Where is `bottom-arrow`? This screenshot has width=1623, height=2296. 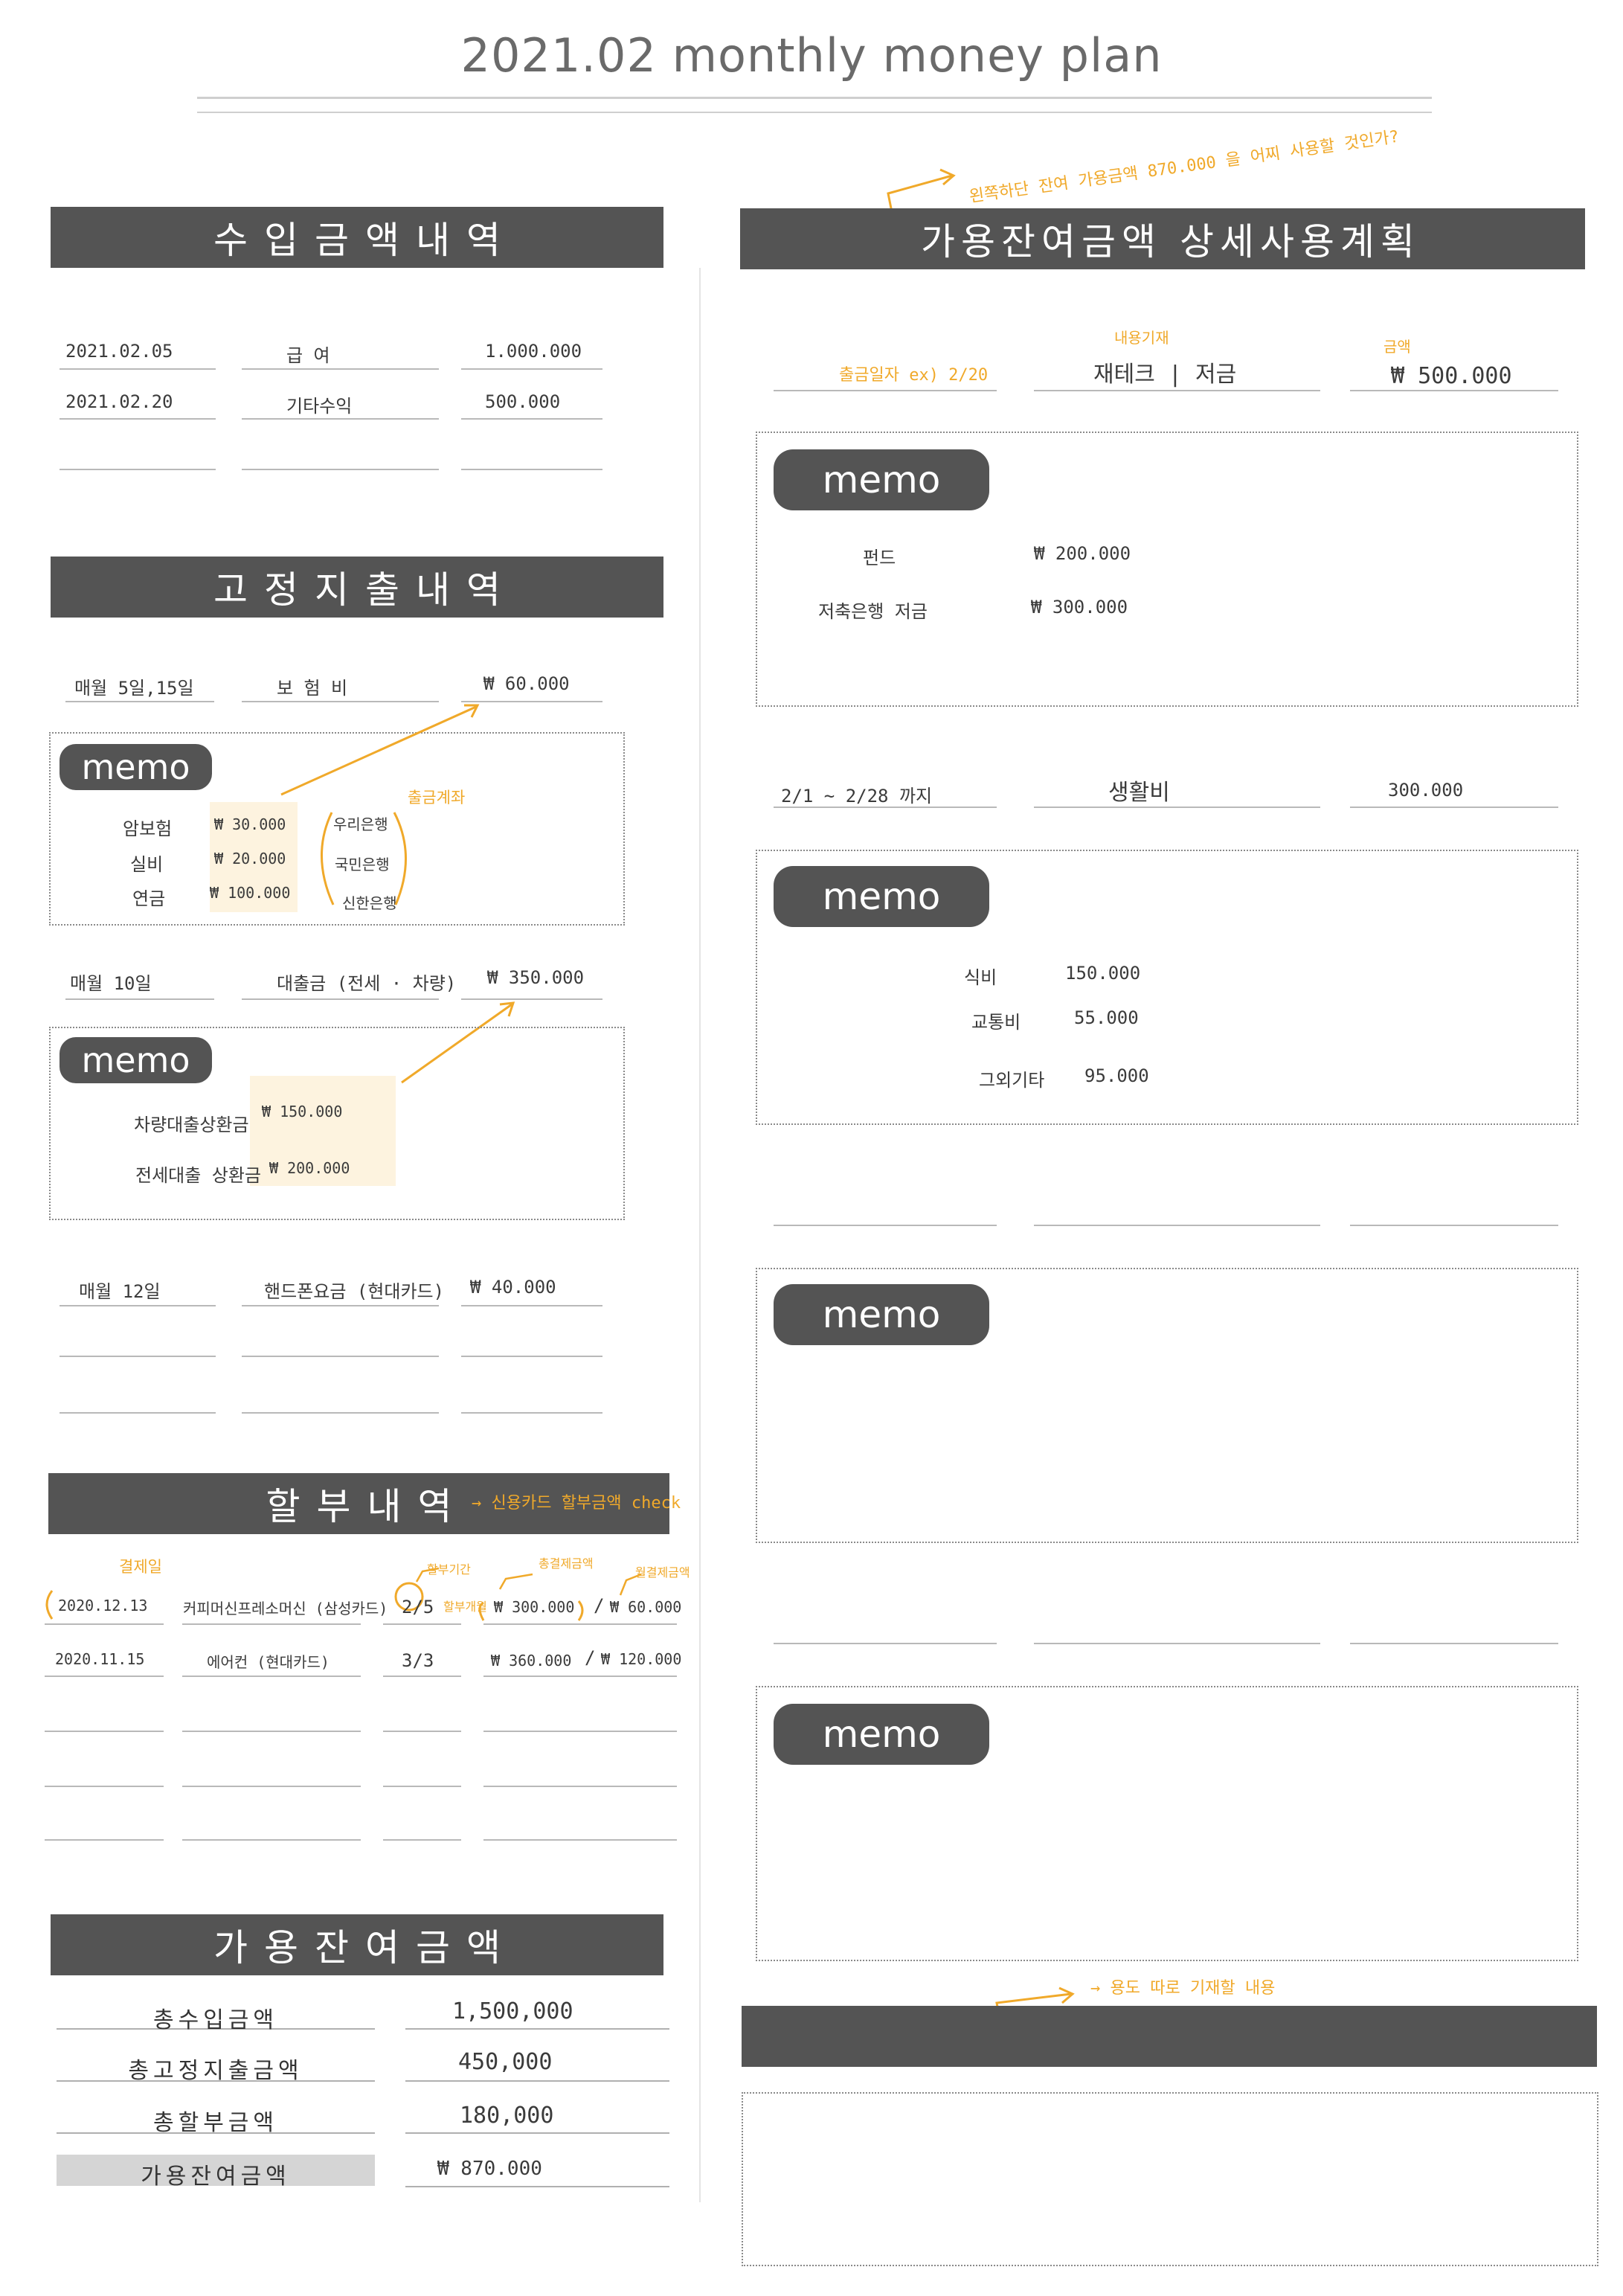
bottom-arrow is located at coordinates (1035, 2014).